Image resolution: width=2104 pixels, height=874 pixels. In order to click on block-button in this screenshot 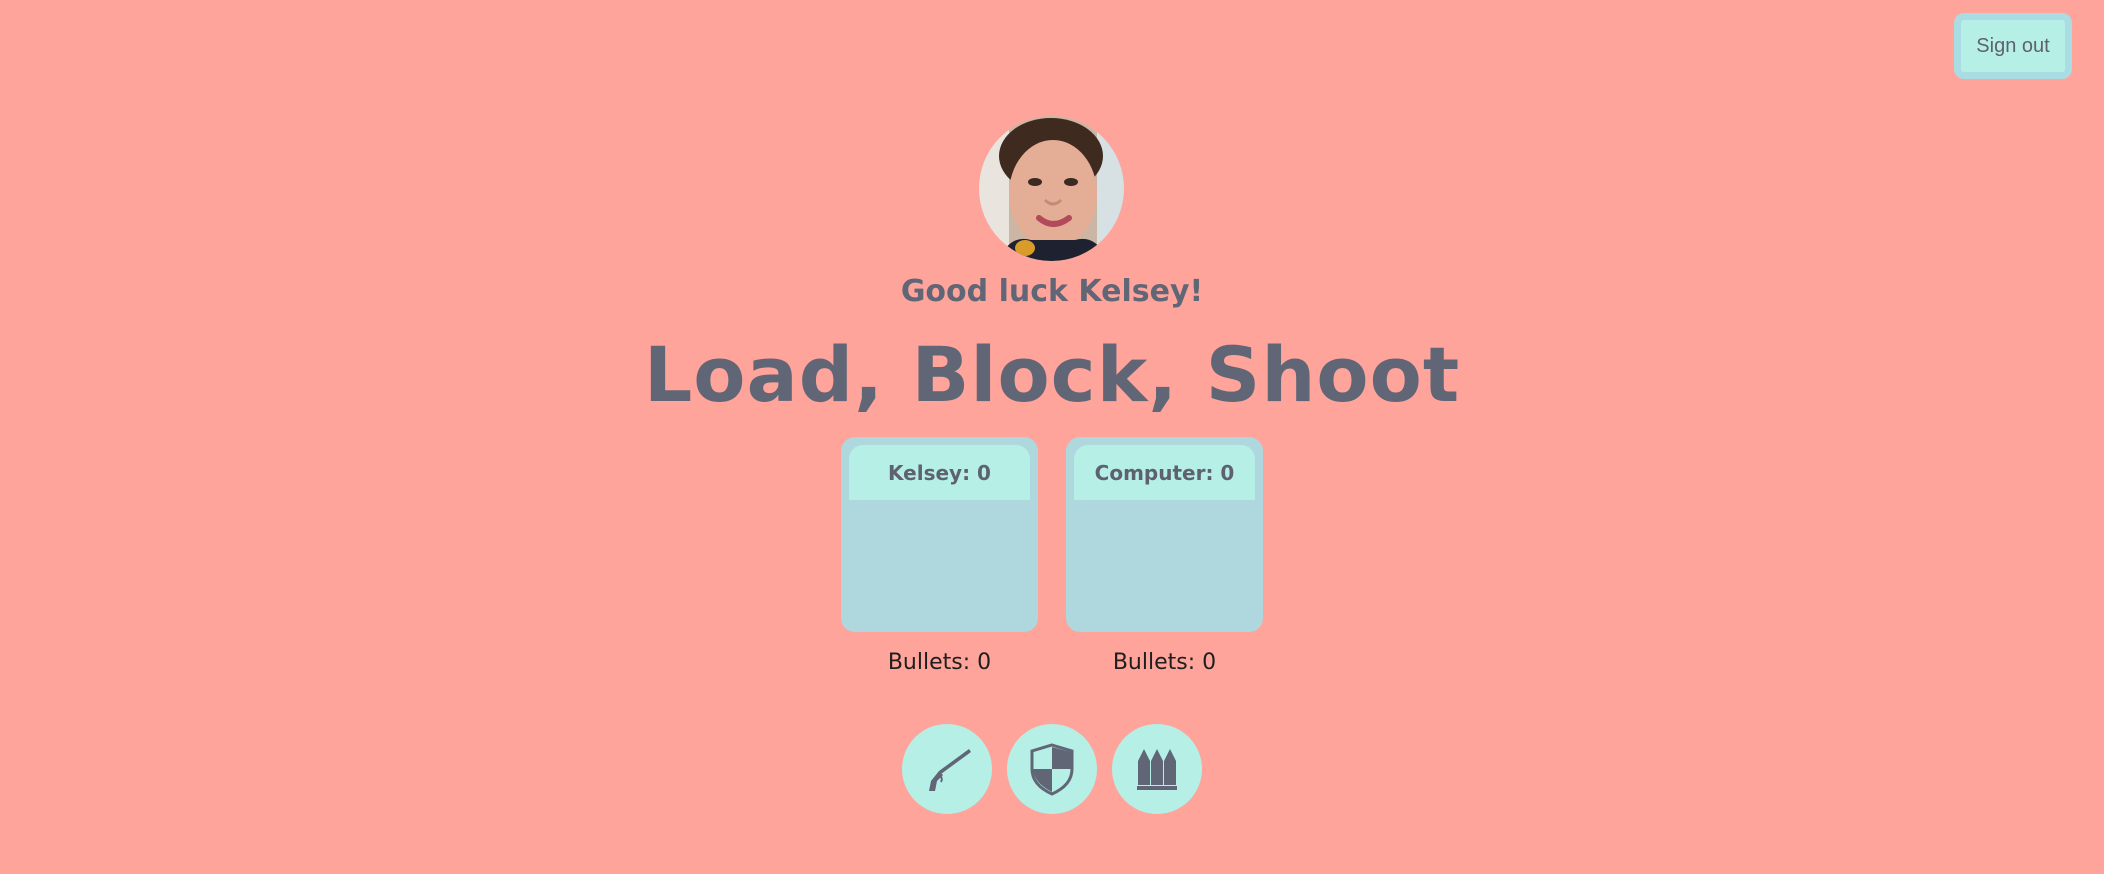, I will do `click(1052, 769)`.